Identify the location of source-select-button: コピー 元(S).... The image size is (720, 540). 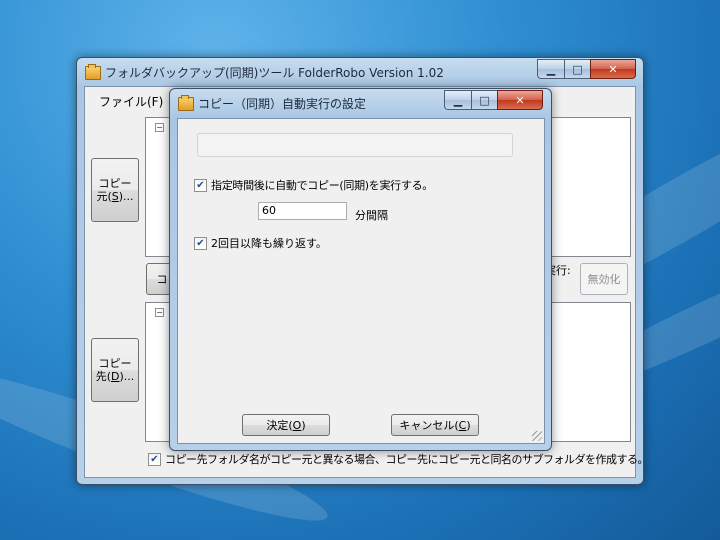
(115, 190).